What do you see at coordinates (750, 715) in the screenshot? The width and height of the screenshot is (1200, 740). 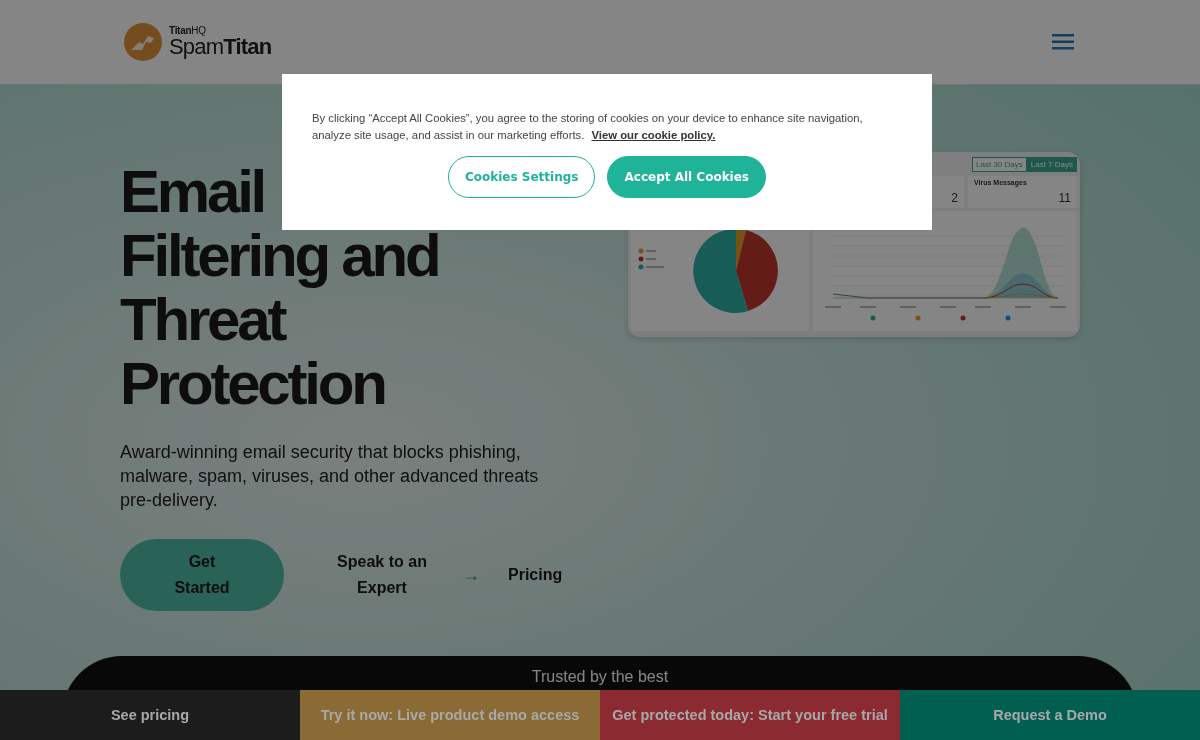 I see `promo-link: Get protected today: Start your free trial` at bounding box center [750, 715].